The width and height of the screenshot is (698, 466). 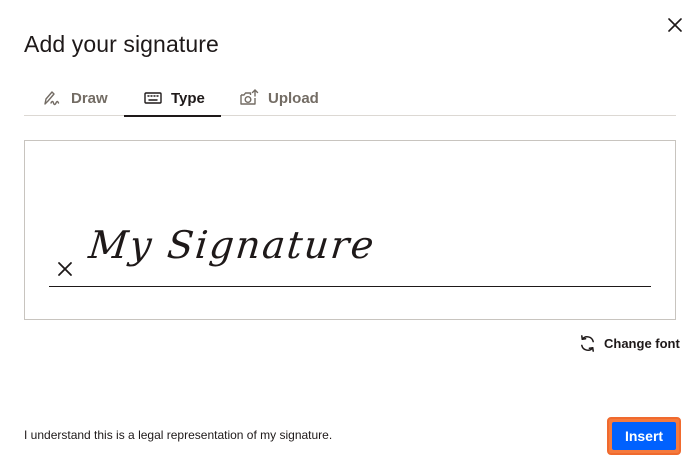 I want to click on keyboard-icon, so click(x=153, y=98).